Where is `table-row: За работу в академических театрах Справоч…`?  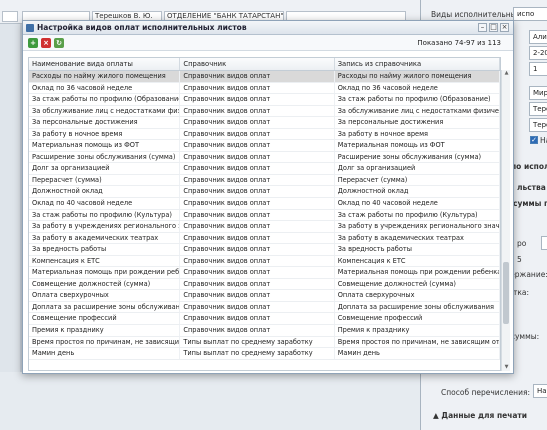 table-row: За работу в академических театрах Справоч… is located at coordinates (264, 238).